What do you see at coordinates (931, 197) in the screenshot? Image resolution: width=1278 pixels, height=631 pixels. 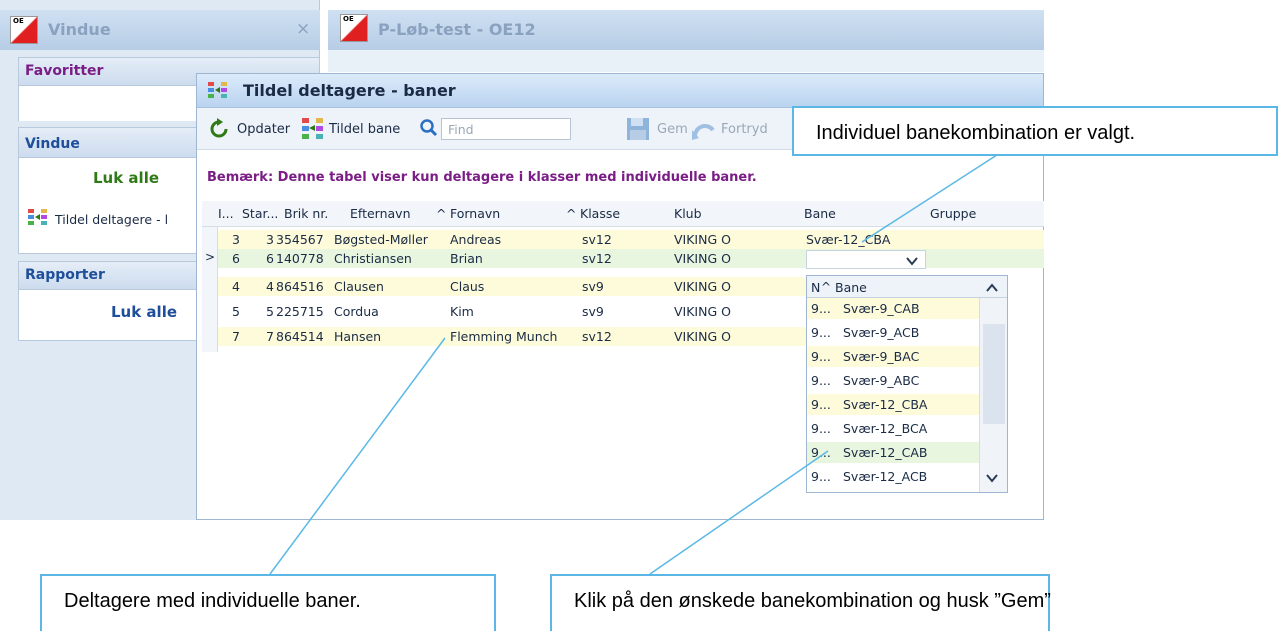 I see `callout-line-top` at bounding box center [931, 197].